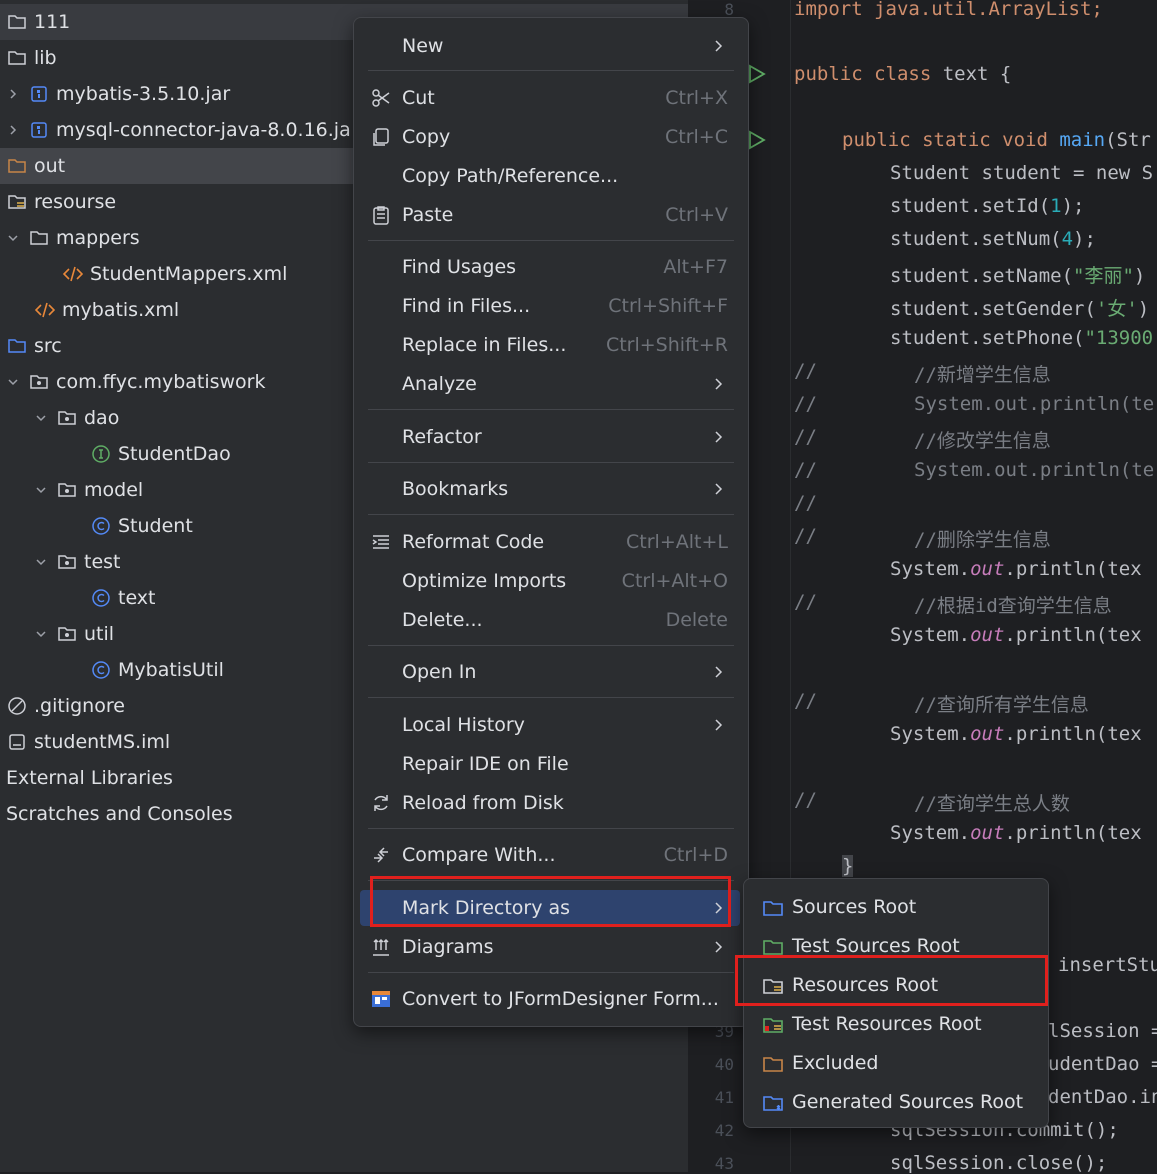  What do you see at coordinates (52, 22) in the screenshot?
I see `tree-item-label: 111` at bounding box center [52, 22].